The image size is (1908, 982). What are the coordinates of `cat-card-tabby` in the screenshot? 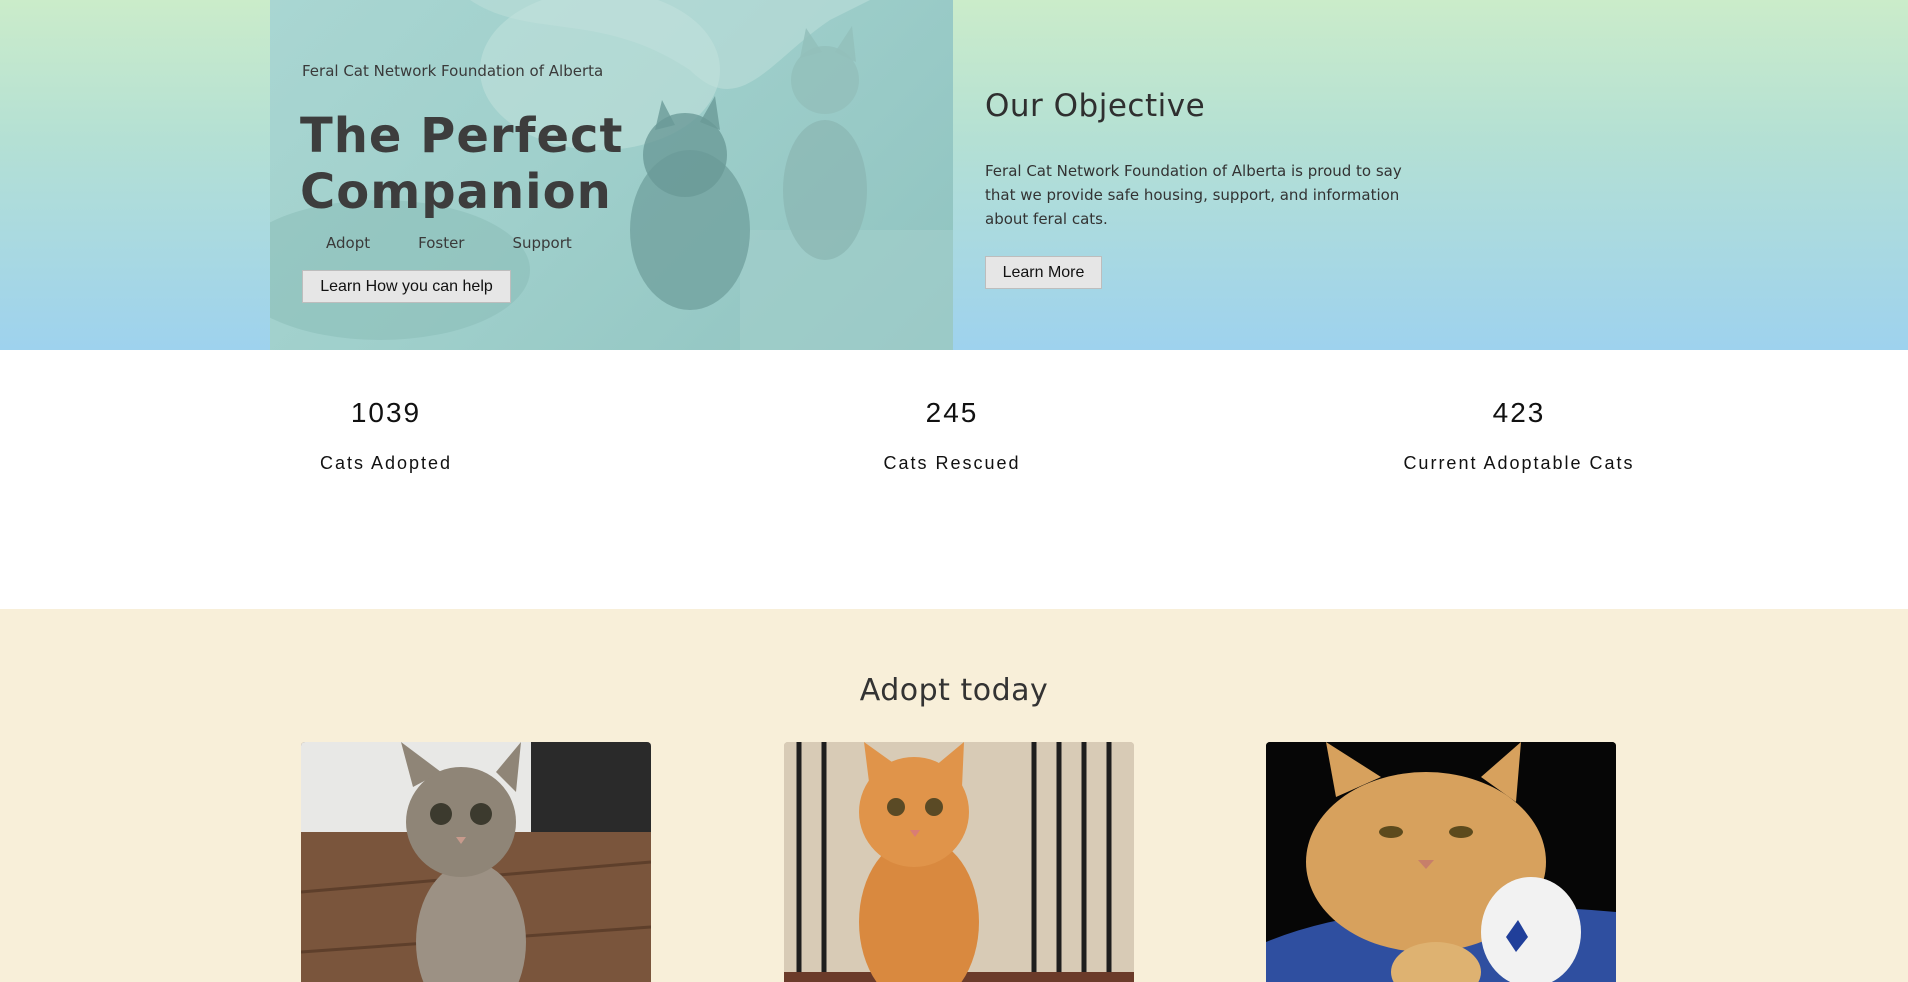 It's located at (476, 862).